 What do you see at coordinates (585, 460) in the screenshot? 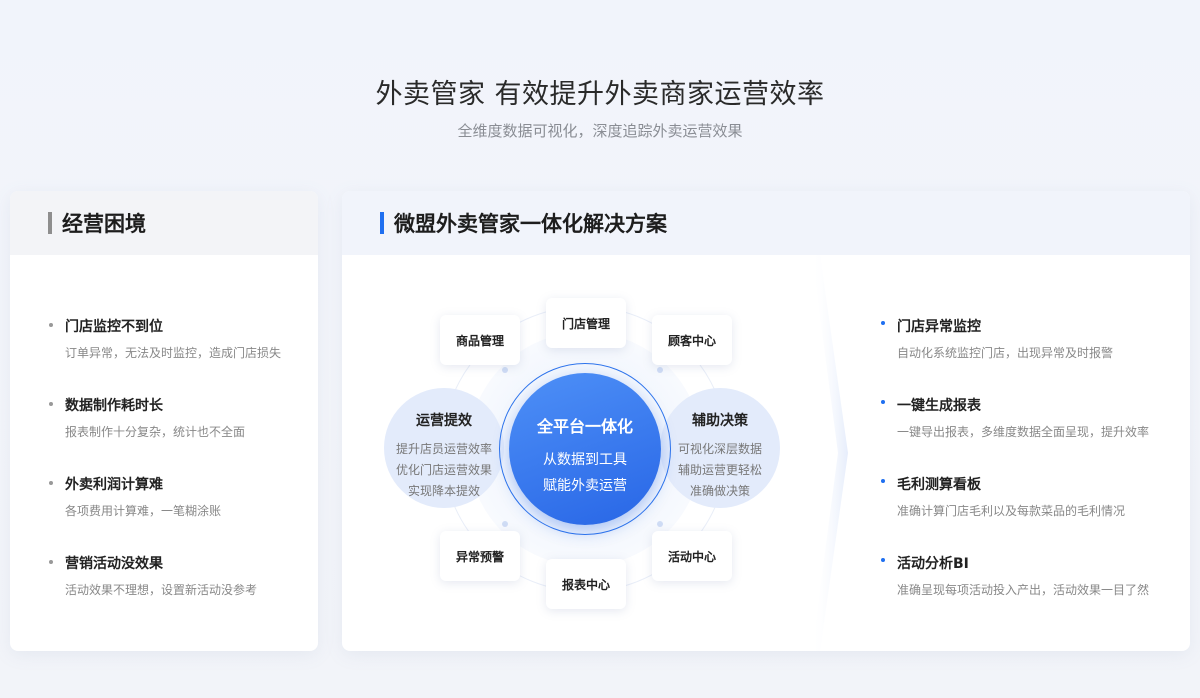
I see `core-line: 从数据到工具` at bounding box center [585, 460].